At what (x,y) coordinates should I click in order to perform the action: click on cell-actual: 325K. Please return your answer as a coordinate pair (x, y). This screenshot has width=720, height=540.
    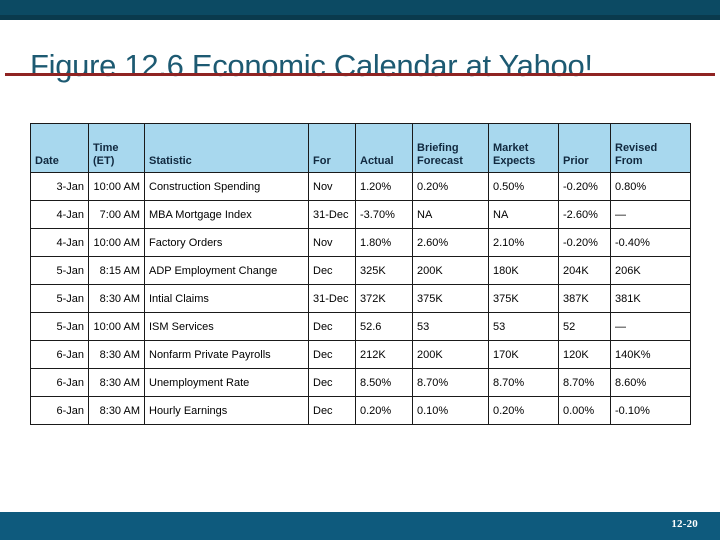
    Looking at the image, I should click on (384, 270).